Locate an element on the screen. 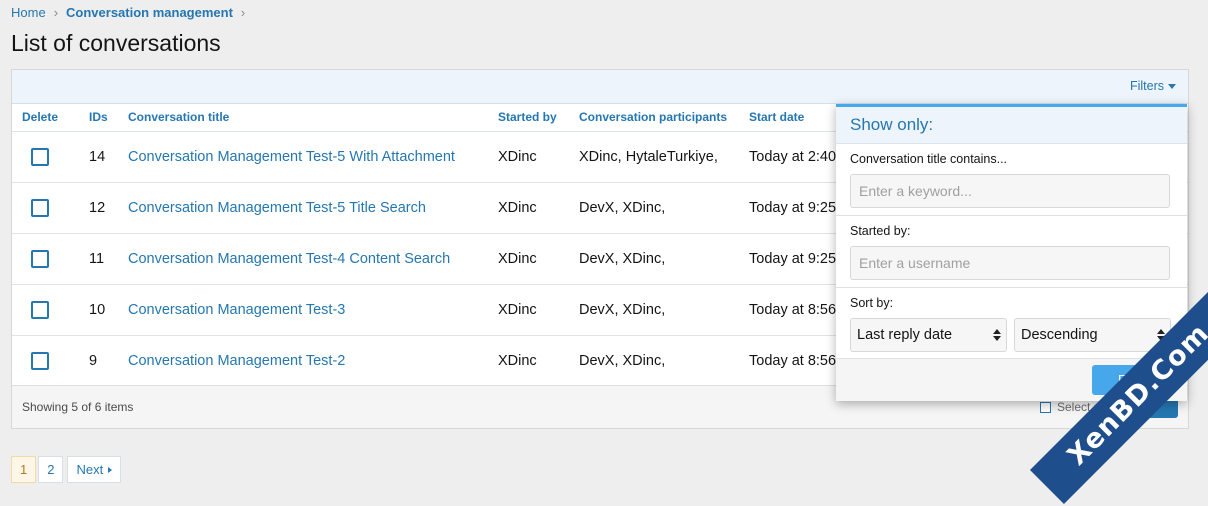 The width and height of the screenshot is (1208, 506). sort-row: Sort by: Last reply date Descending is located at coordinates (1011, 323).